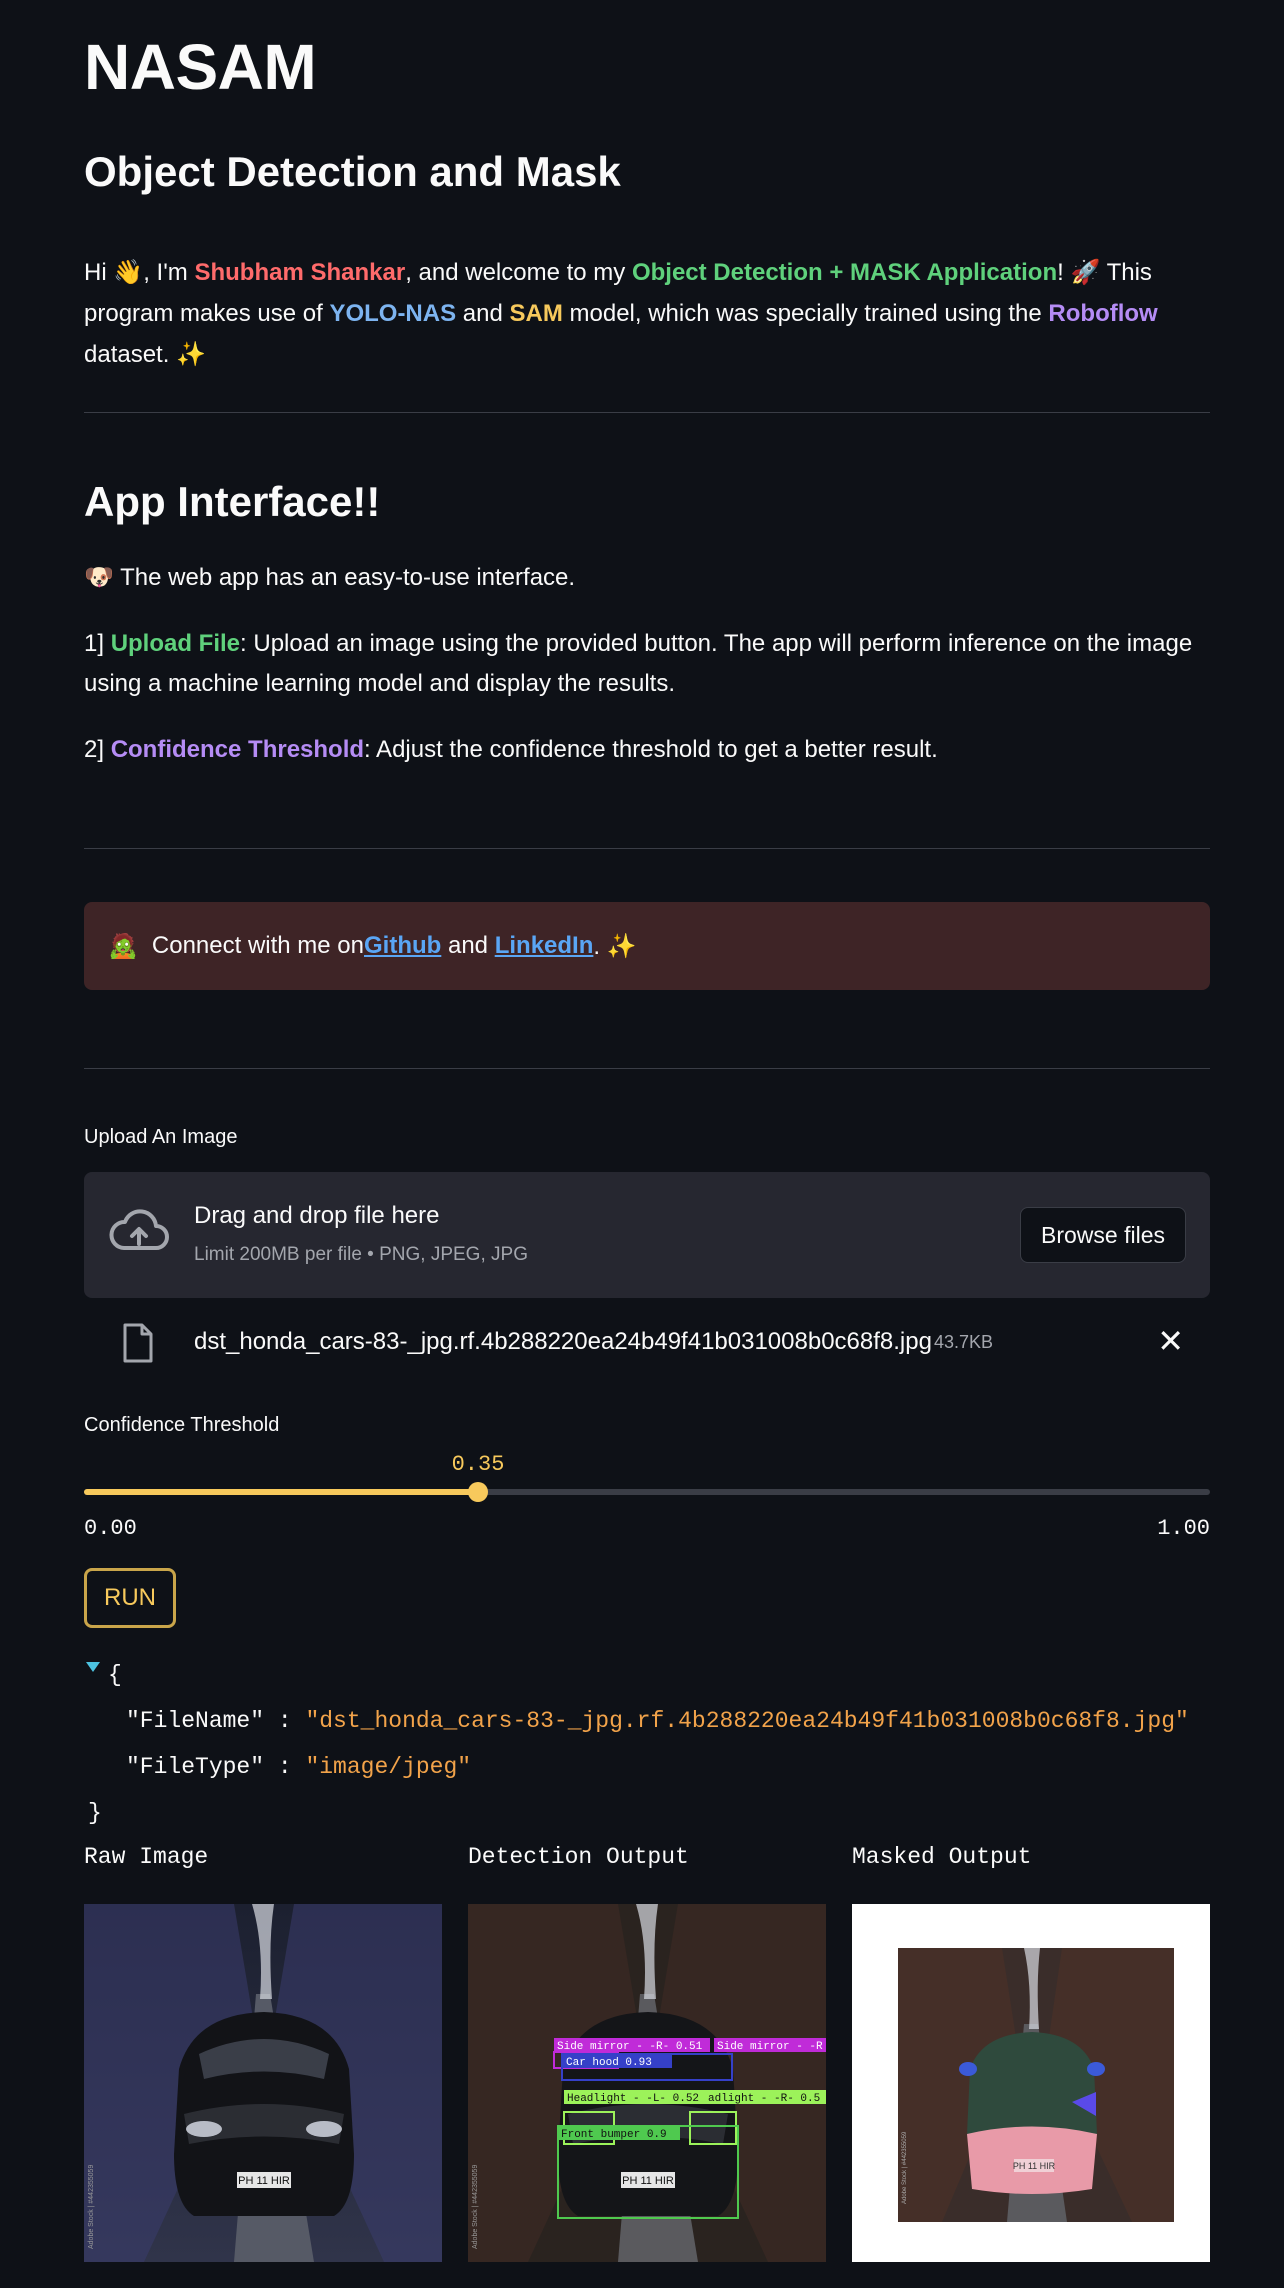 The width and height of the screenshot is (1284, 2288). I want to click on detection-output-label: Detection Output, so click(578, 1857).